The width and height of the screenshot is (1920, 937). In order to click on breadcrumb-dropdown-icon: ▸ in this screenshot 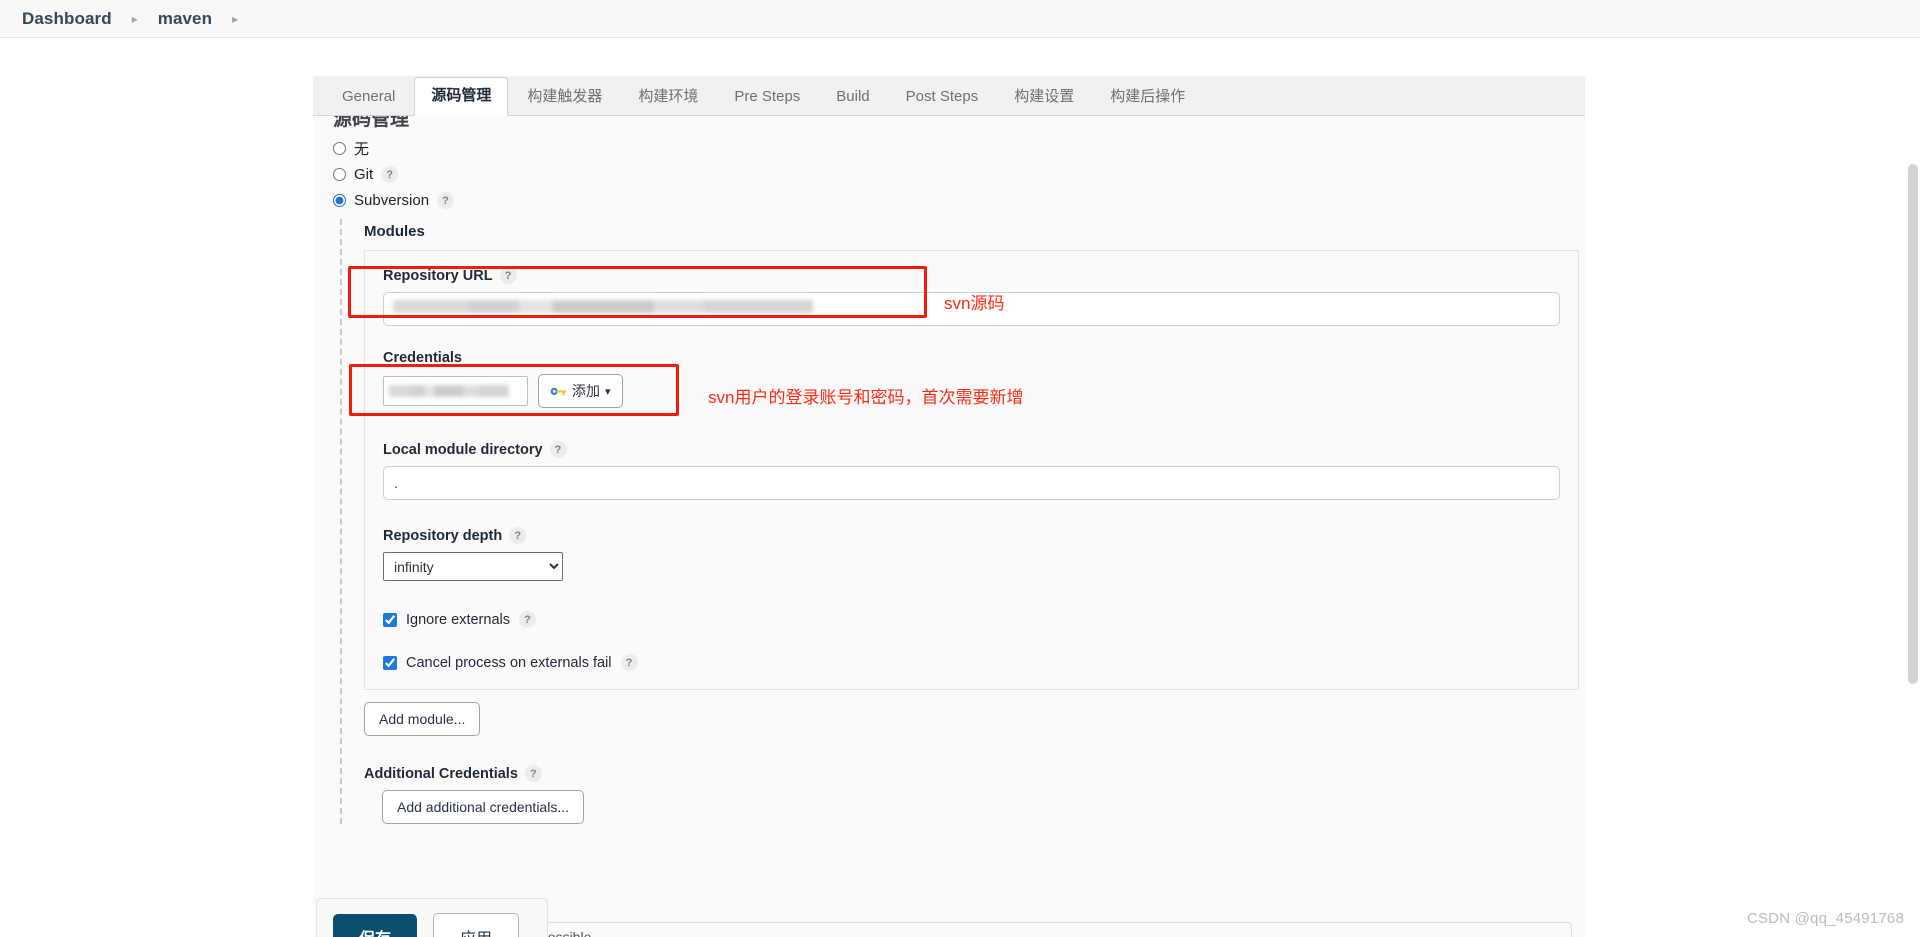, I will do `click(235, 19)`.